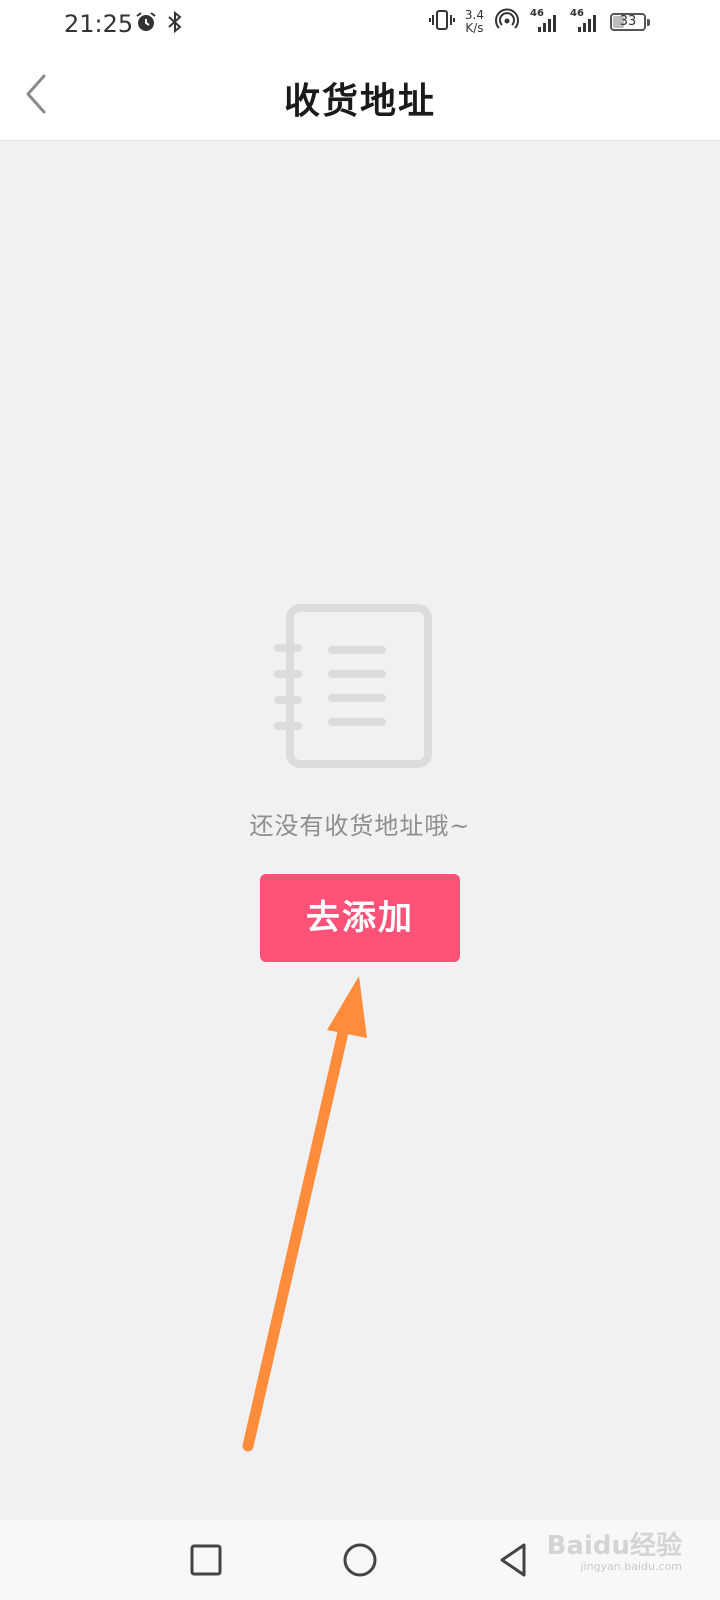  Describe the element at coordinates (614, 1546) in the screenshot. I see `watermark-brand: Baidu经验` at that location.